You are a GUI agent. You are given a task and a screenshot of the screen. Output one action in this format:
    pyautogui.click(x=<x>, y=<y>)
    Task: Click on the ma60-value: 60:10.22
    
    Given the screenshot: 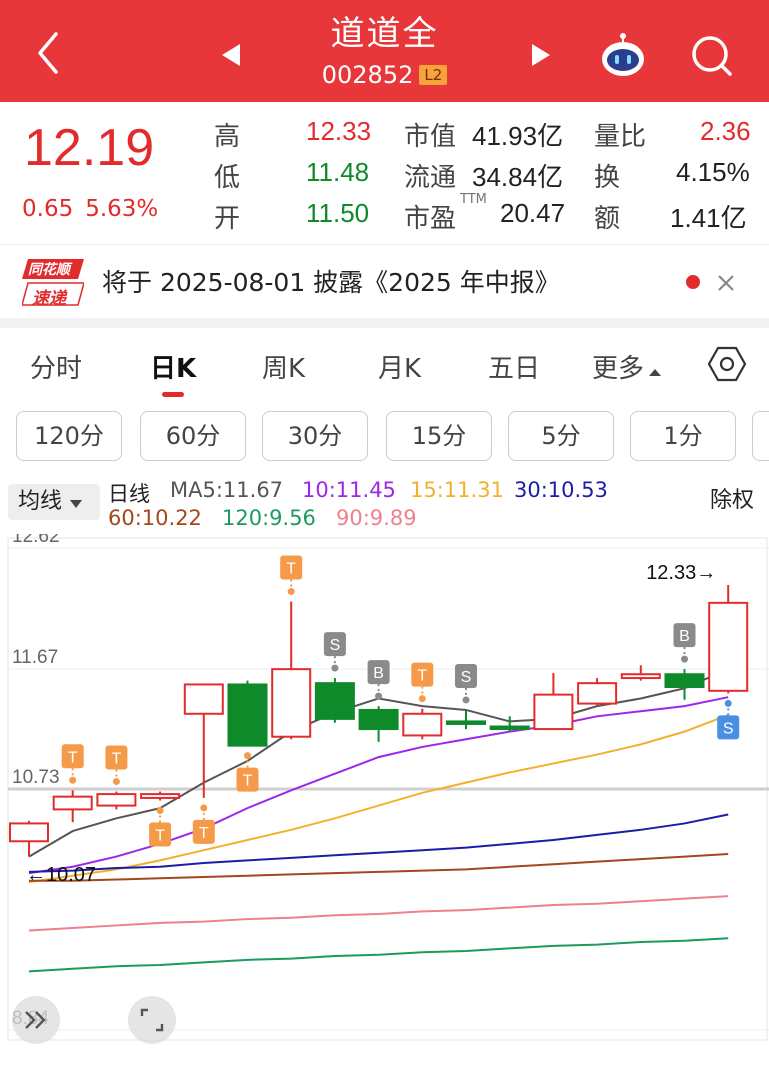 What is the action you would take?
    pyautogui.click(x=155, y=518)
    